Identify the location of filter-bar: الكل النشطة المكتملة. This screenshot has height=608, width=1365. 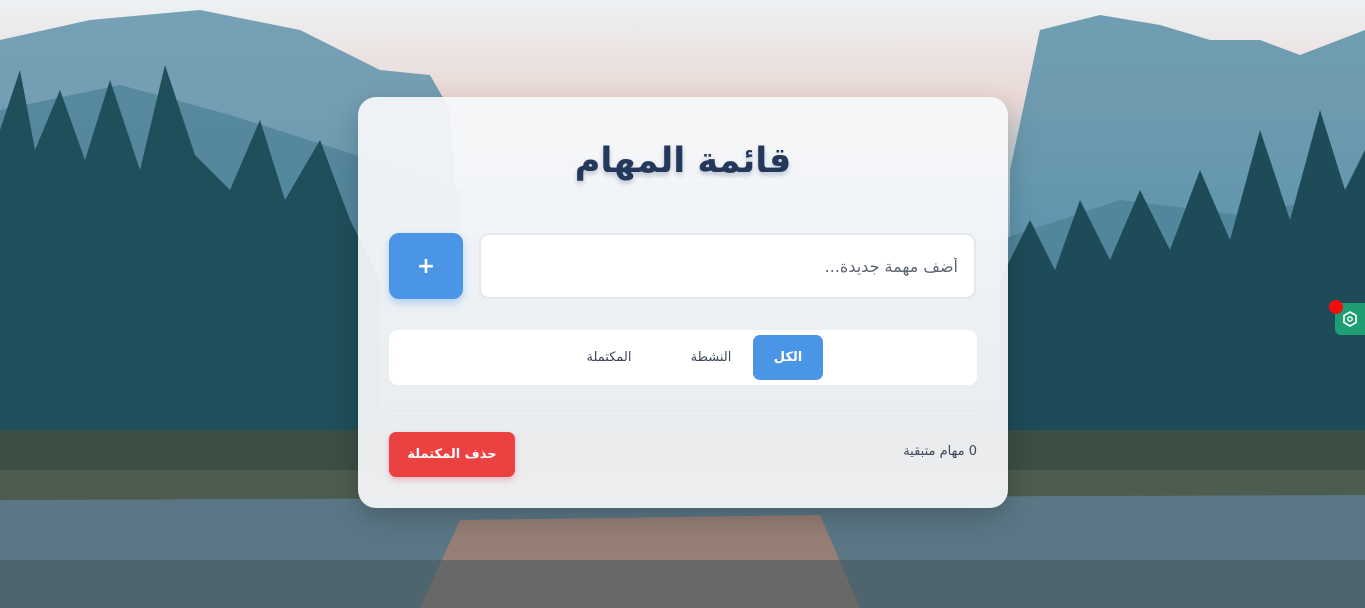
(683, 357).